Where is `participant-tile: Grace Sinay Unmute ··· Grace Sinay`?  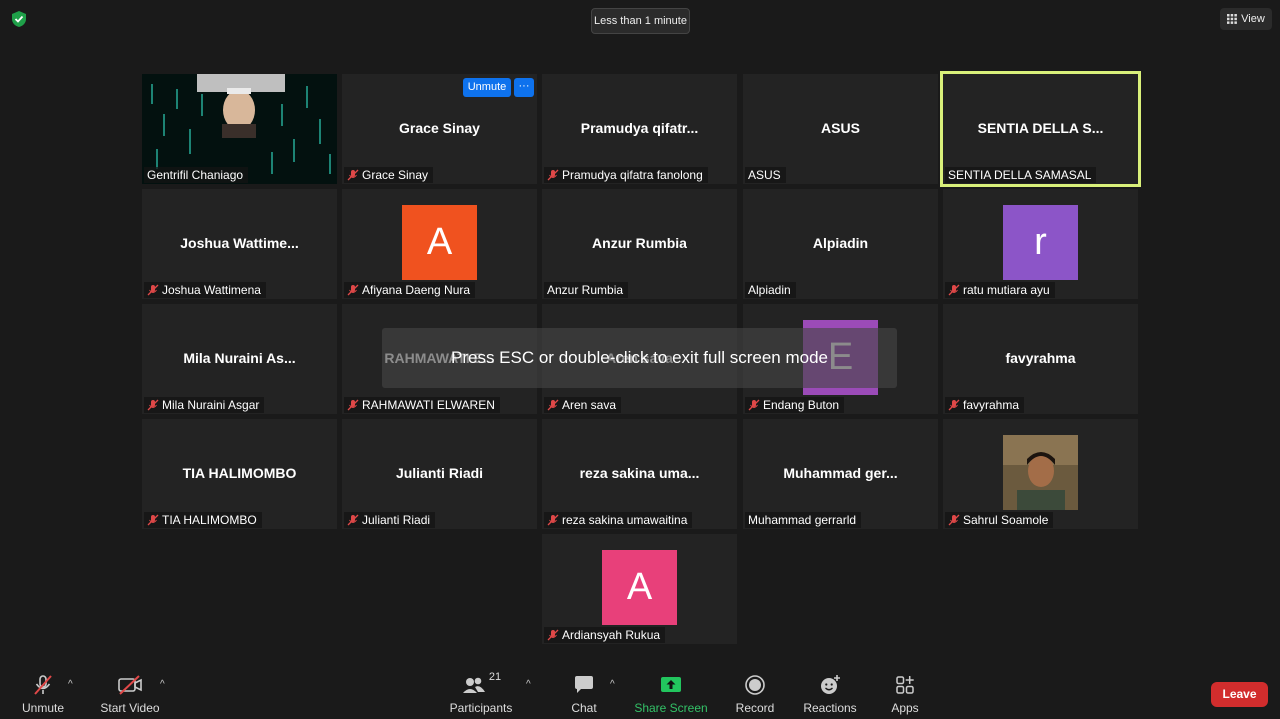 participant-tile: Grace Sinay Unmute ··· Grace Sinay is located at coordinates (439, 129).